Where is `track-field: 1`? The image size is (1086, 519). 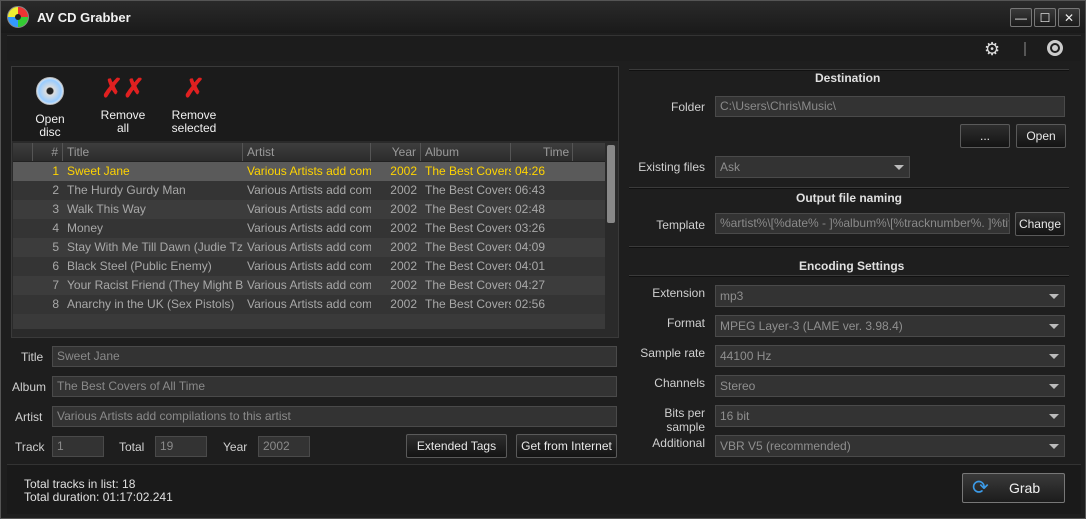 track-field: 1 is located at coordinates (78, 446).